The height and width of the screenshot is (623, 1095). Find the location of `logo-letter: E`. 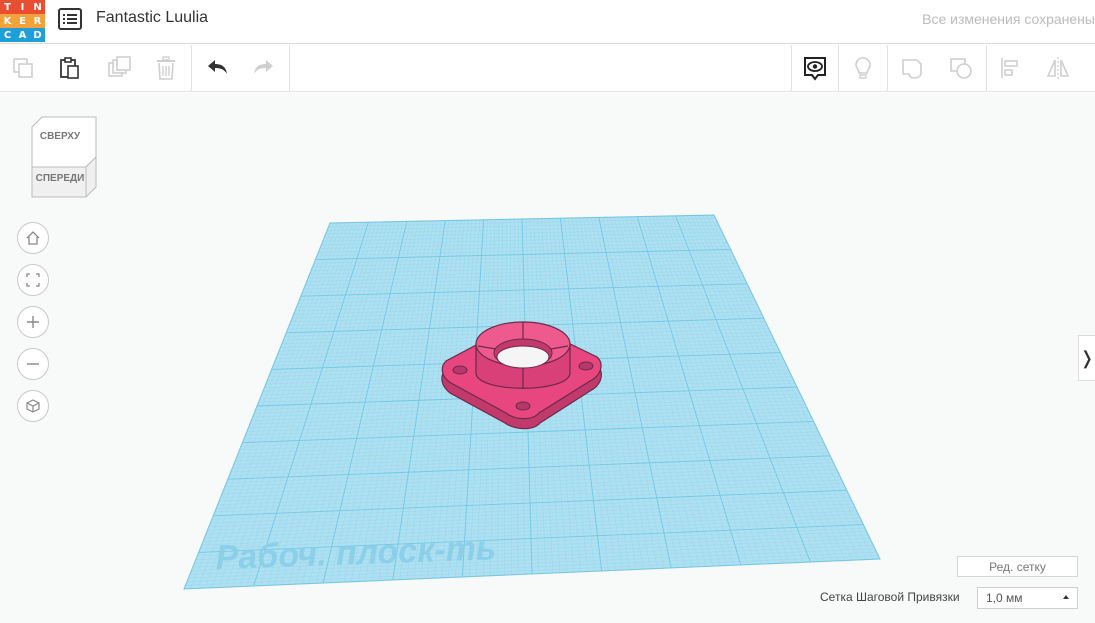

logo-letter: E is located at coordinates (22, 21).